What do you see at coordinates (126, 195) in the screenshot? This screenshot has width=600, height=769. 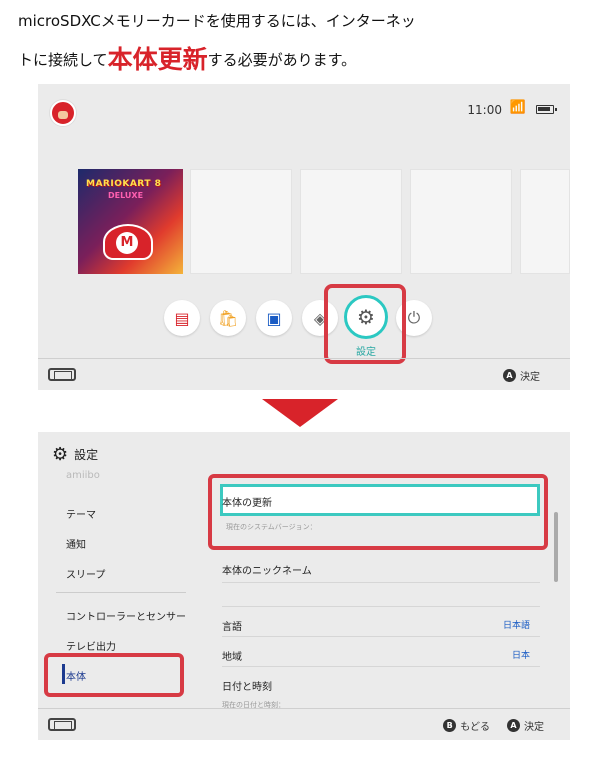 I see `game-logo-sub: DELUXE` at bounding box center [126, 195].